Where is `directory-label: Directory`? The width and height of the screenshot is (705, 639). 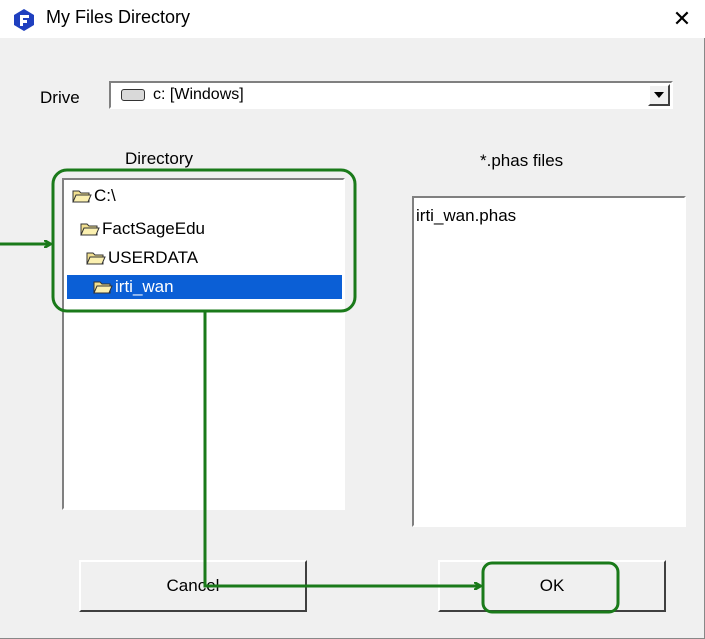
directory-label: Directory is located at coordinates (159, 158).